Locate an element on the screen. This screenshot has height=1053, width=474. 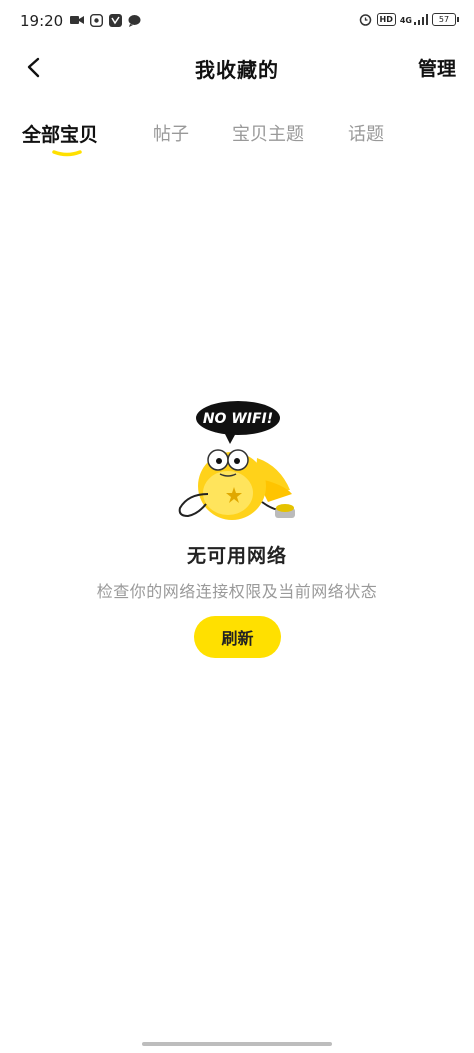
battery-icon: 57 is located at coordinates (445, 19).